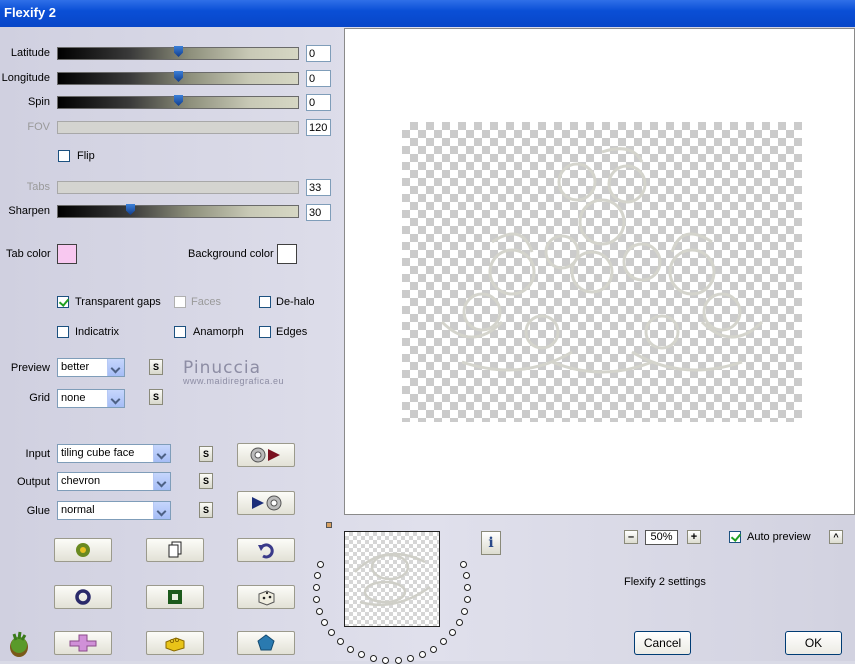 The height and width of the screenshot is (664, 855). What do you see at coordinates (63, 332) in the screenshot?
I see `indicatrix-checkbox` at bounding box center [63, 332].